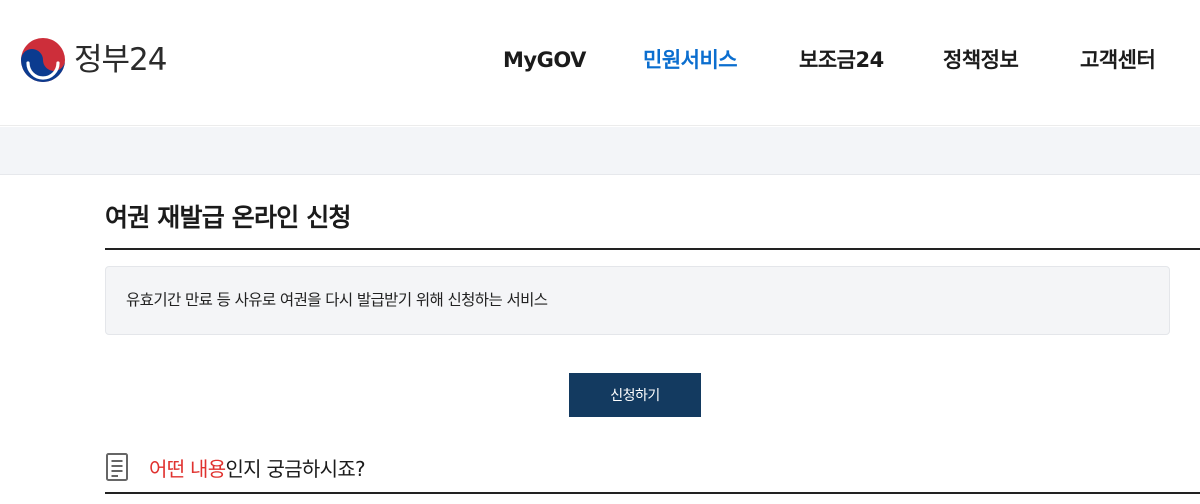 Image resolution: width=1200 pixels, height=504 pixels. What do you see at coordinates (295, 468) in the screenshot?
I see `faq-title-rest: 인지 궁금하시죠?` at bounding box center [295, 468].